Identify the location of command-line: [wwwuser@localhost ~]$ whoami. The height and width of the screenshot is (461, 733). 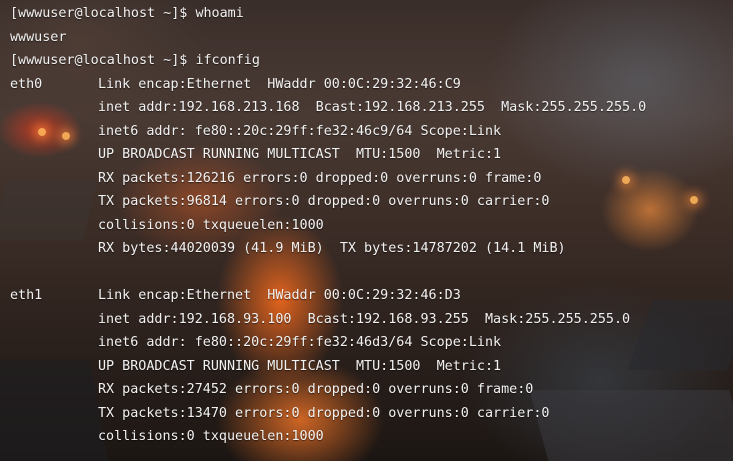
(371, 14).